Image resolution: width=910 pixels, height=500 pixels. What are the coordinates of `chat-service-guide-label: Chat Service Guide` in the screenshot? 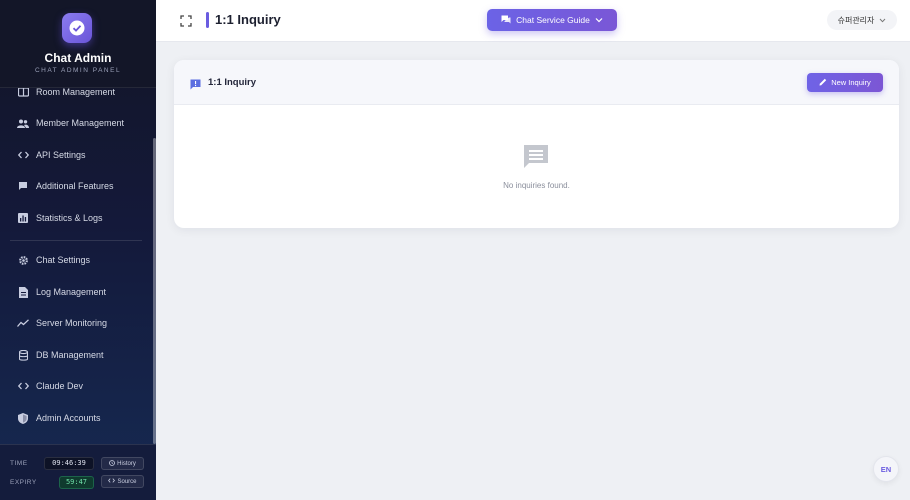 It's located at (553, 20).